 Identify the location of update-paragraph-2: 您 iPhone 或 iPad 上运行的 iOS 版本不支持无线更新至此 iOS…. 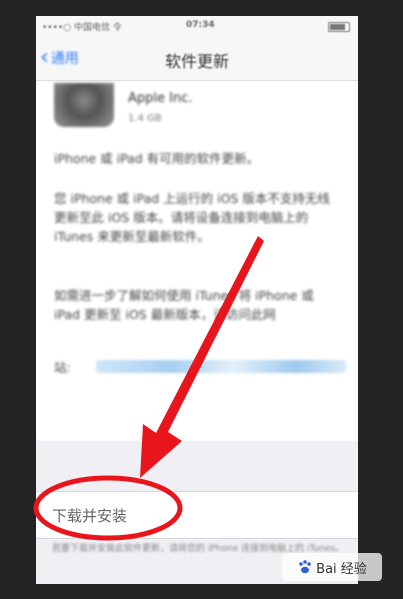
(192, 217).